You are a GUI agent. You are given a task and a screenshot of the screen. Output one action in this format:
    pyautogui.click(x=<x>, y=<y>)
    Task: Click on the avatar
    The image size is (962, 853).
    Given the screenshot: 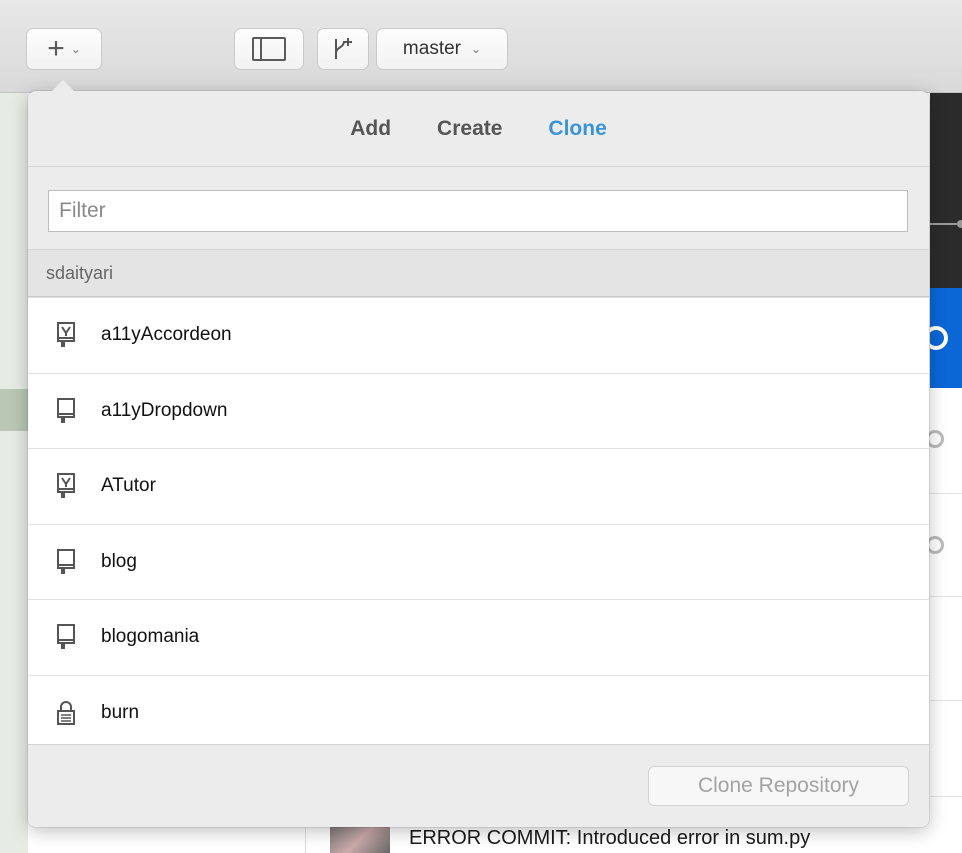 What is the action you would take?
    pyautogui.click(x=360, y=839)
    